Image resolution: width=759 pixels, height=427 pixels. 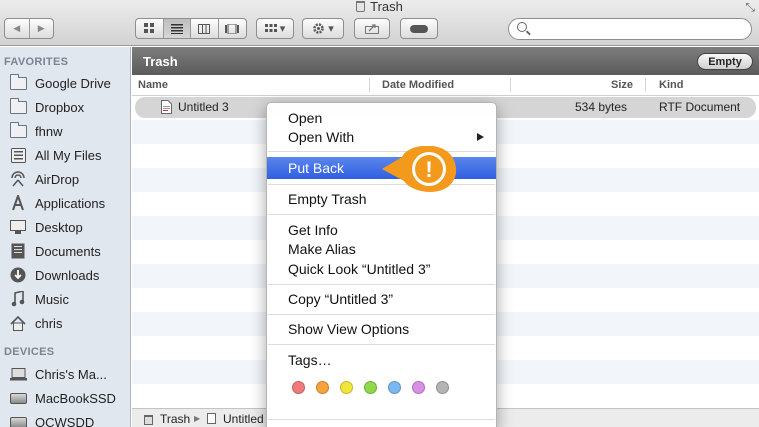 I want to click on path-segment-trash: Trash, so click(x=175, y=419).